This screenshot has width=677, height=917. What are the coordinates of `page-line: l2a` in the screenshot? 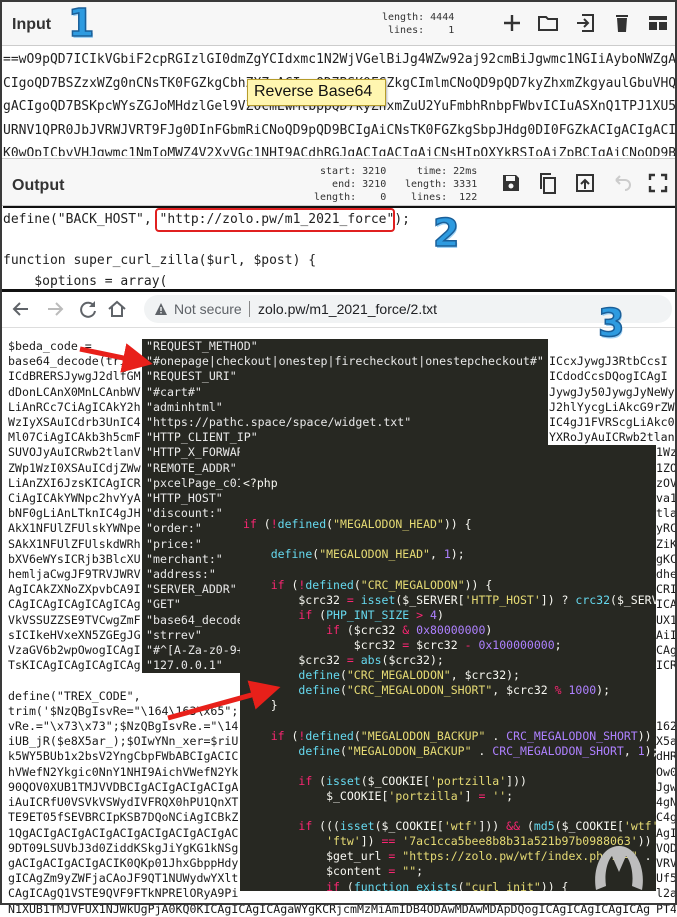 It's located at (666, 893).